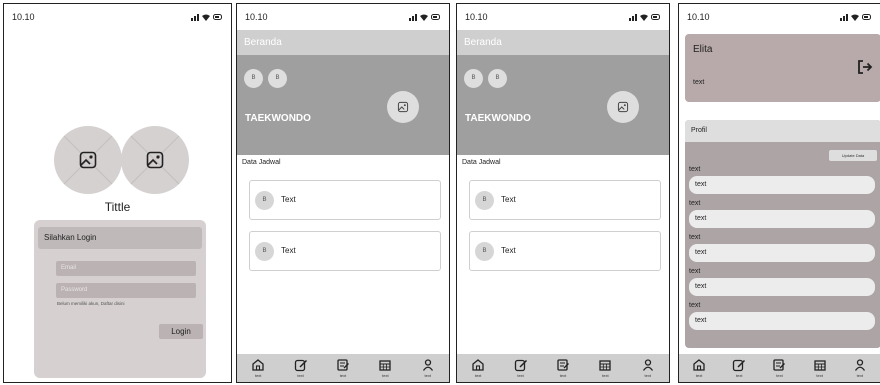 Image resolution: width=880 pixels, height=385 pixels. What do you see at coordinates (779, 17) in the screenshot?
I see `status-bar: 10.10` at bounding box center [779, 17].